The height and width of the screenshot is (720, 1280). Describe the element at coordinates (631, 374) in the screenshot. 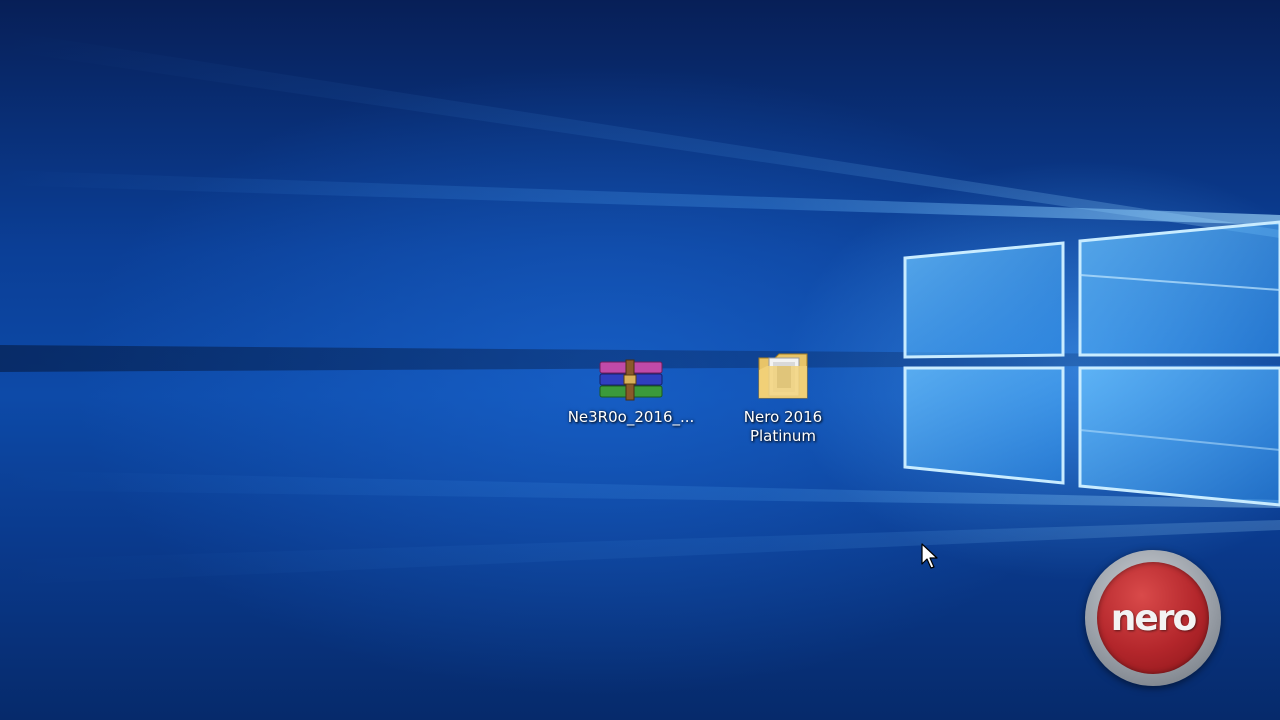

I see `winrar-archive-icon` at that location.